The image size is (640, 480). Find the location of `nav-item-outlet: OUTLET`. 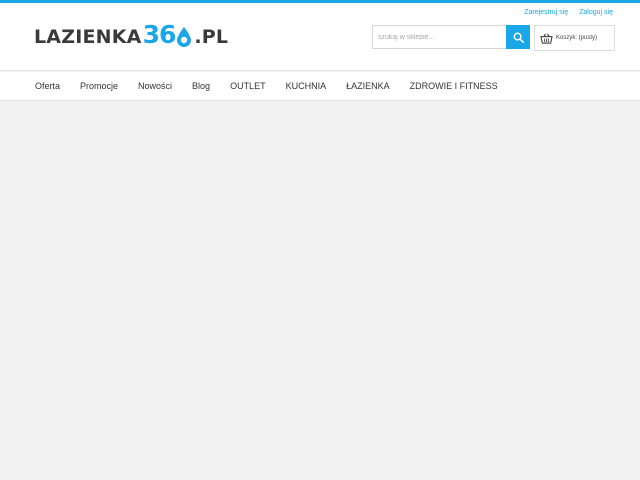

nav-item-outlet: OUTLET is located at coordinates (248, 86).